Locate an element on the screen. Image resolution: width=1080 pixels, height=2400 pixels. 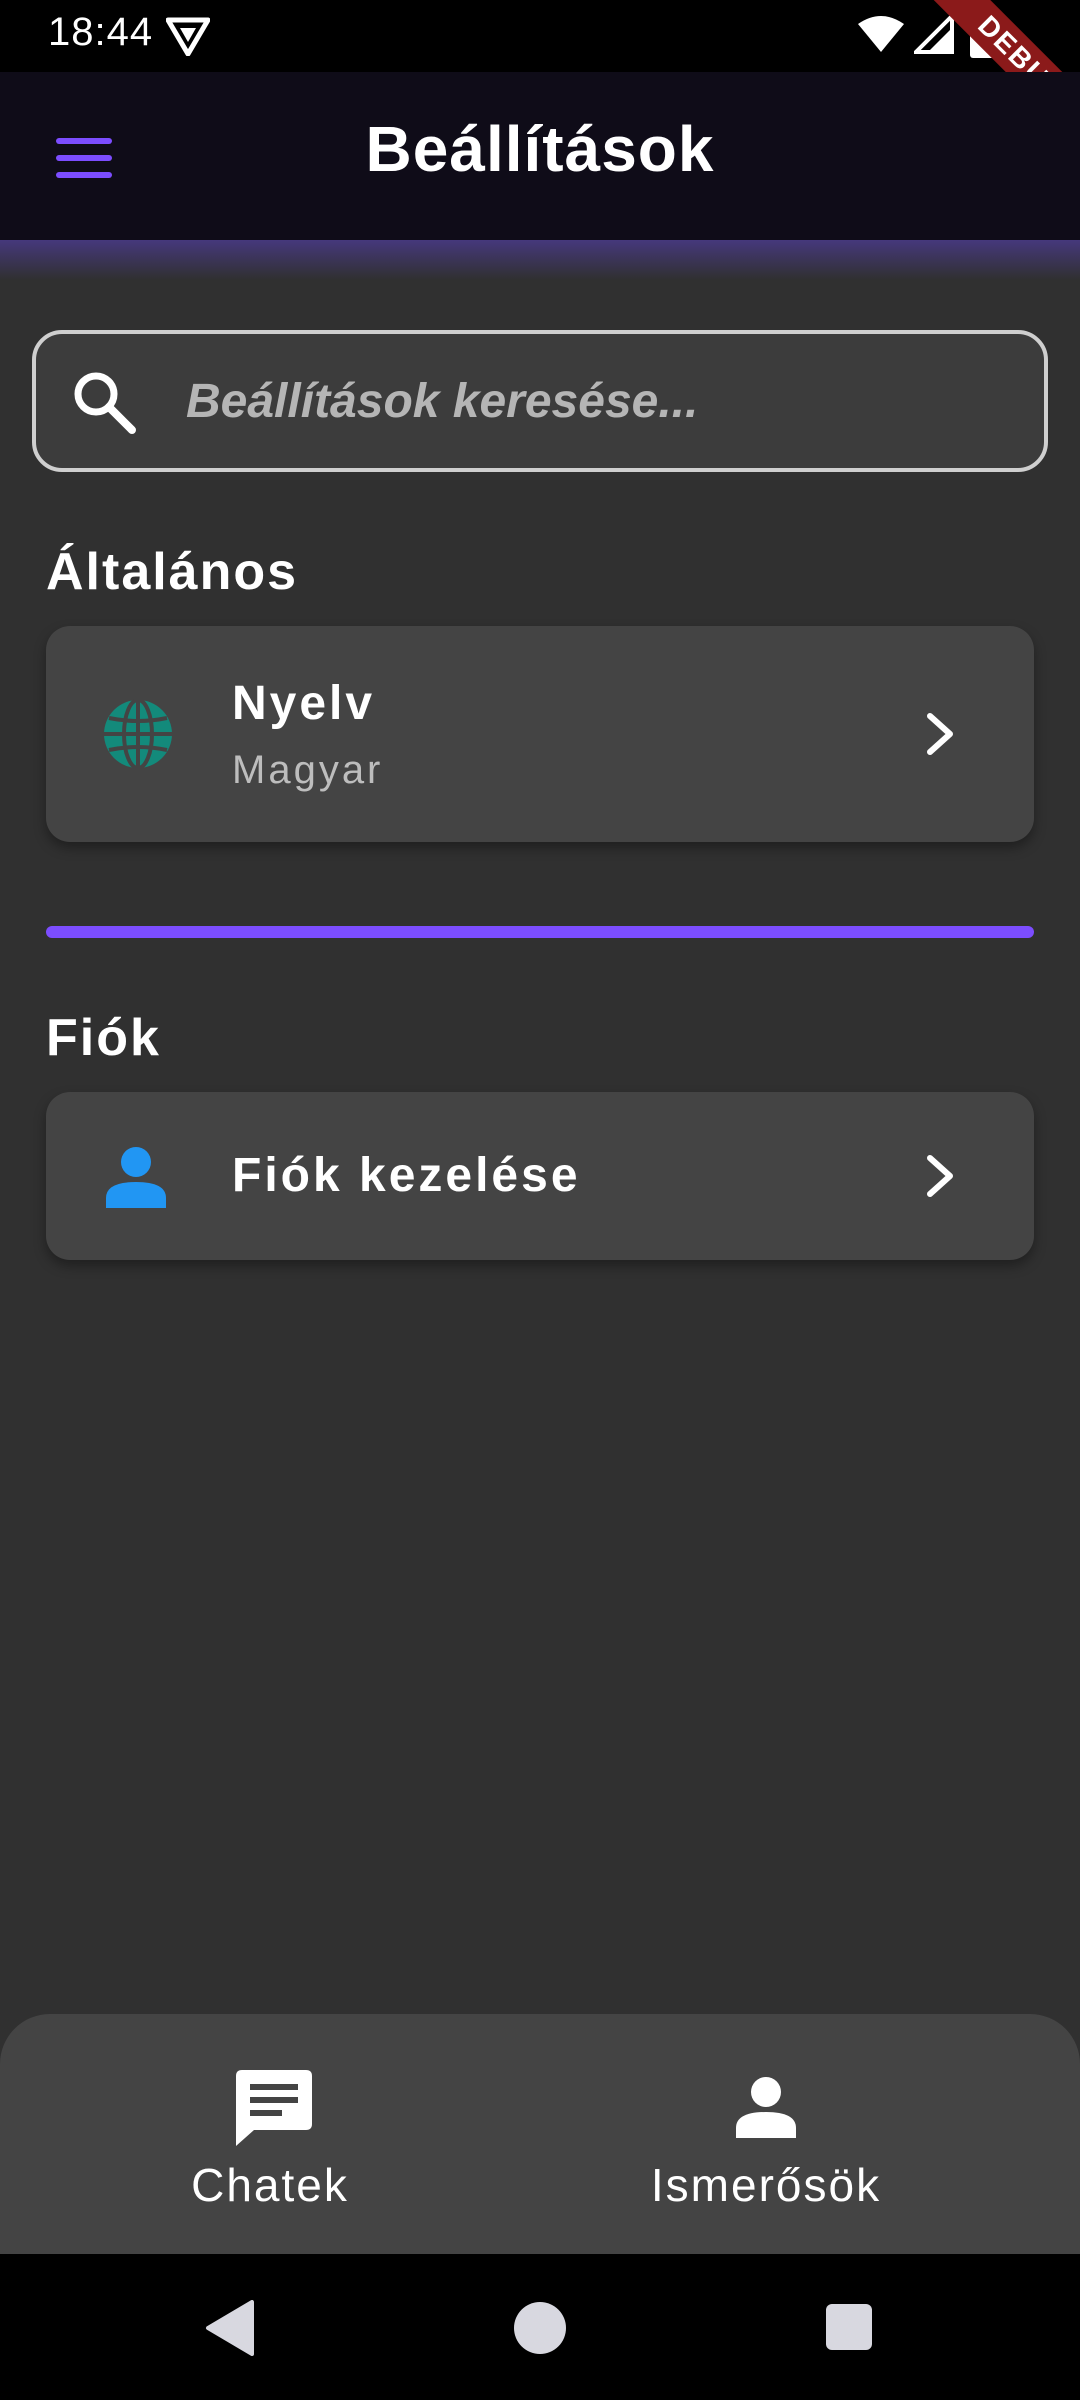
page-title: Beállítások is located at coordinates (540, 149).